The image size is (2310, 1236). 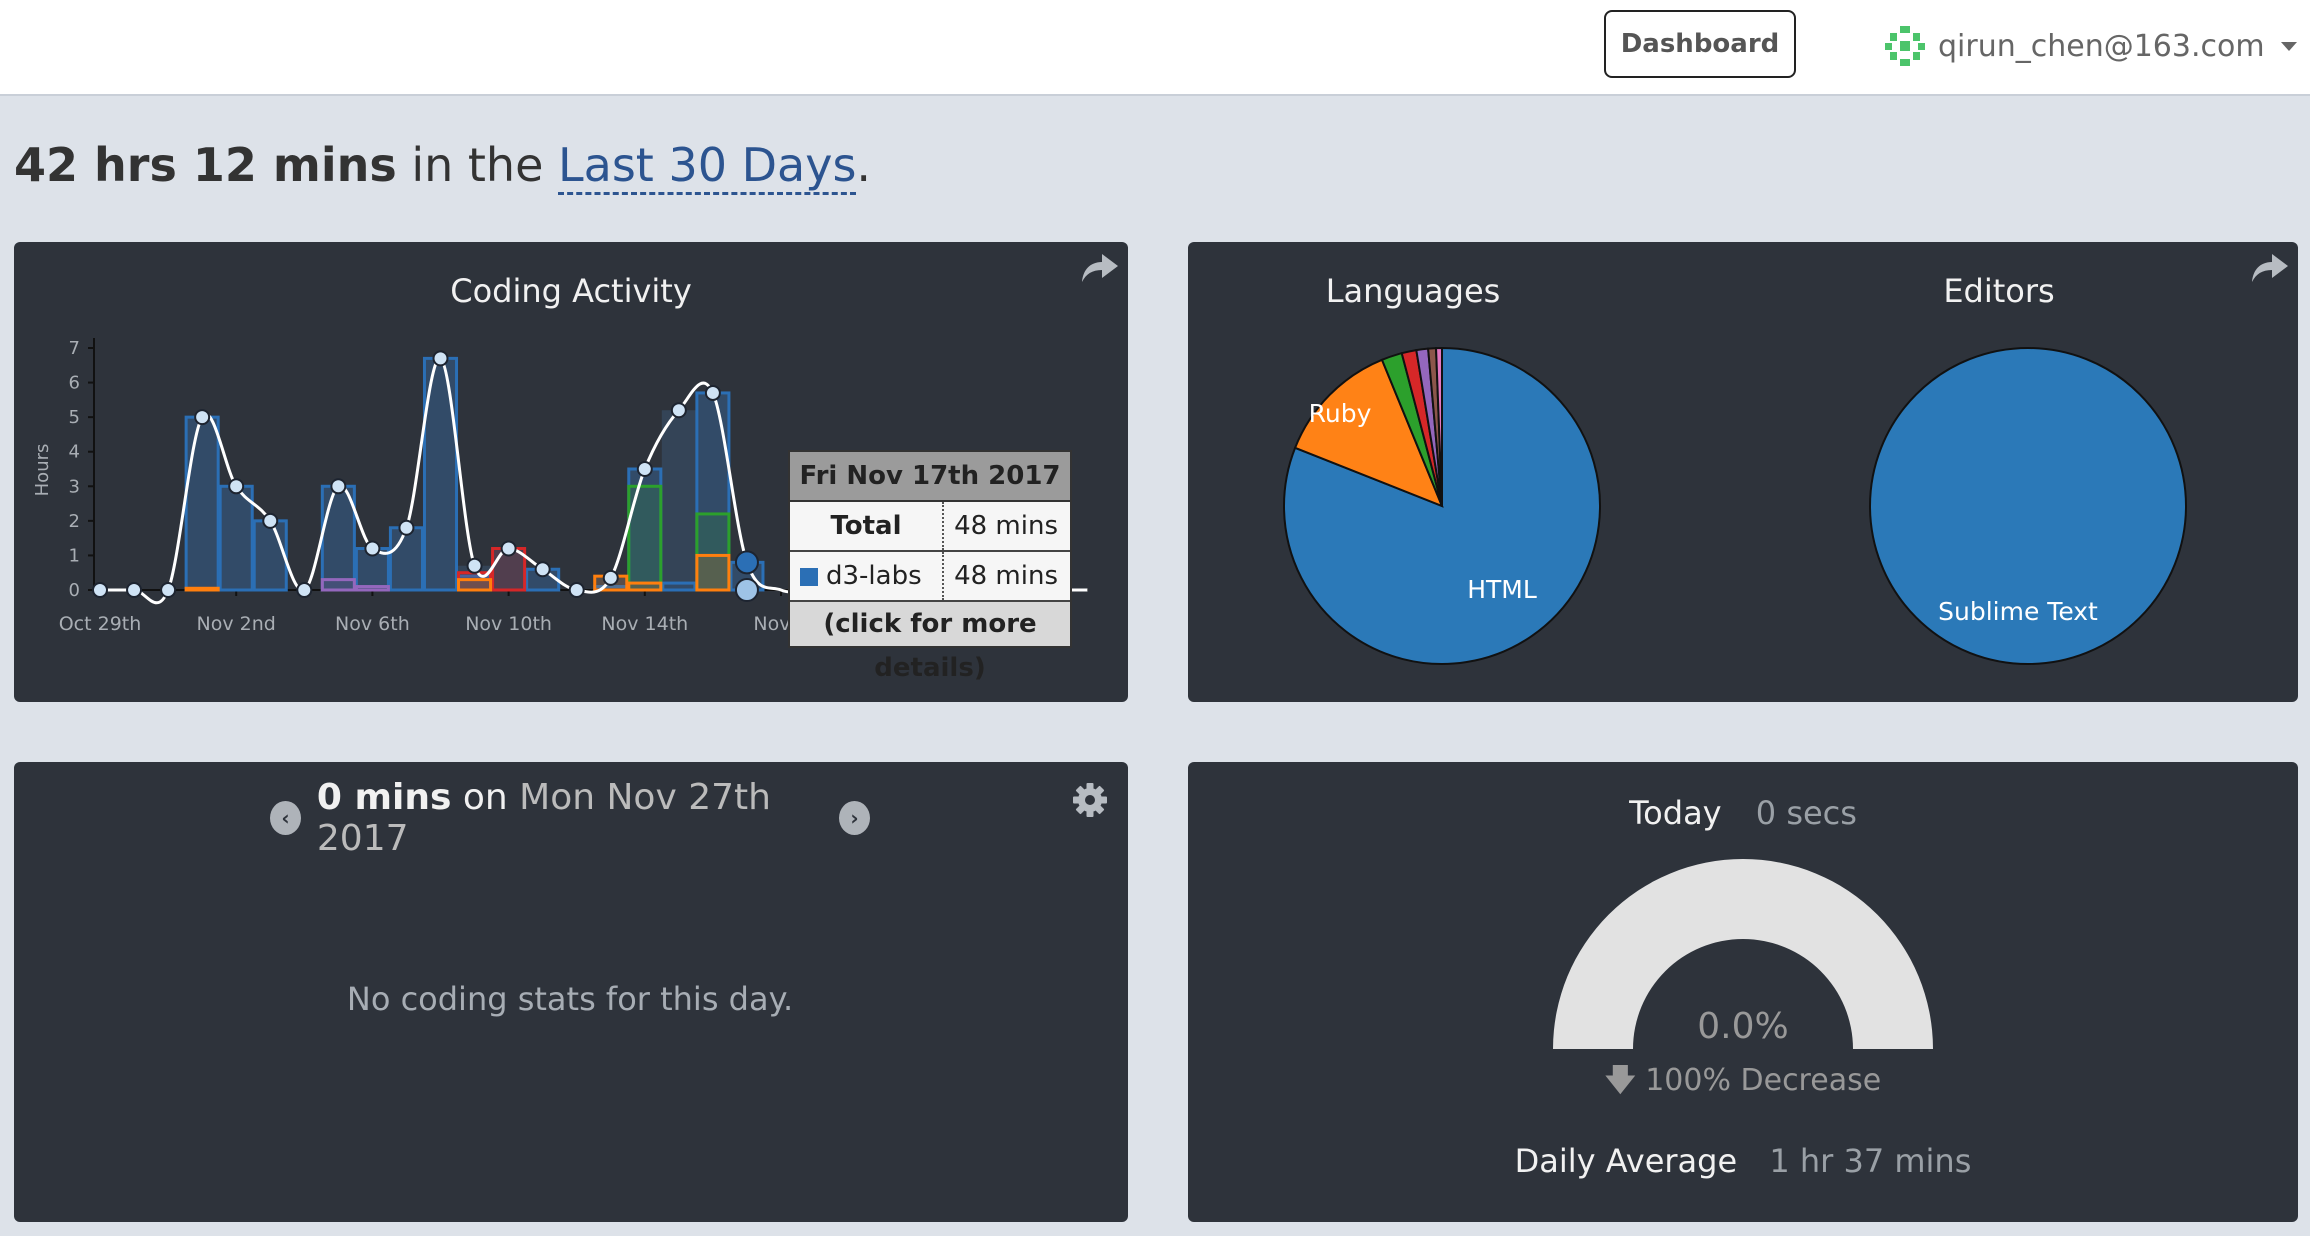 I want to click on empty-day-message: No coding stats for this day., so click(x=570, y=999).